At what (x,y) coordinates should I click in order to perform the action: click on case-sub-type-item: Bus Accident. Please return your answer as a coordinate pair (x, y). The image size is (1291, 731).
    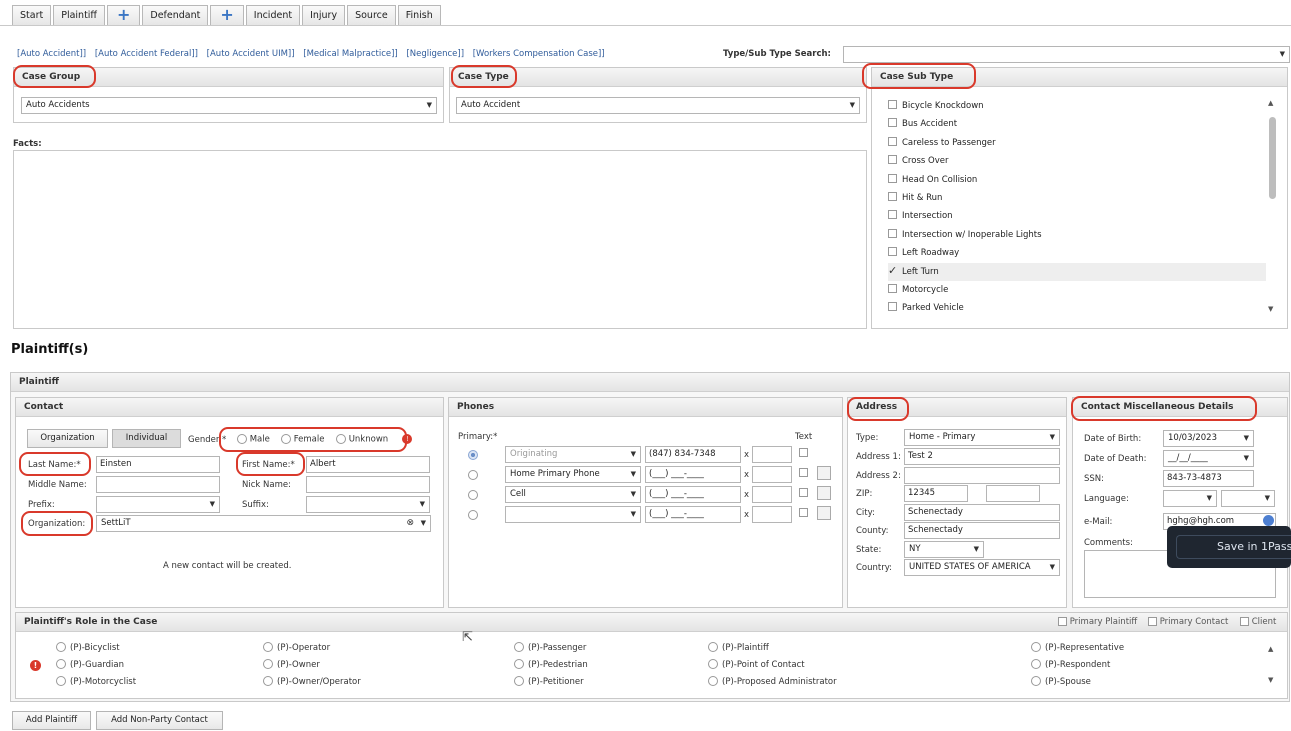
    Looking at the image, I should click on (1077, 124).